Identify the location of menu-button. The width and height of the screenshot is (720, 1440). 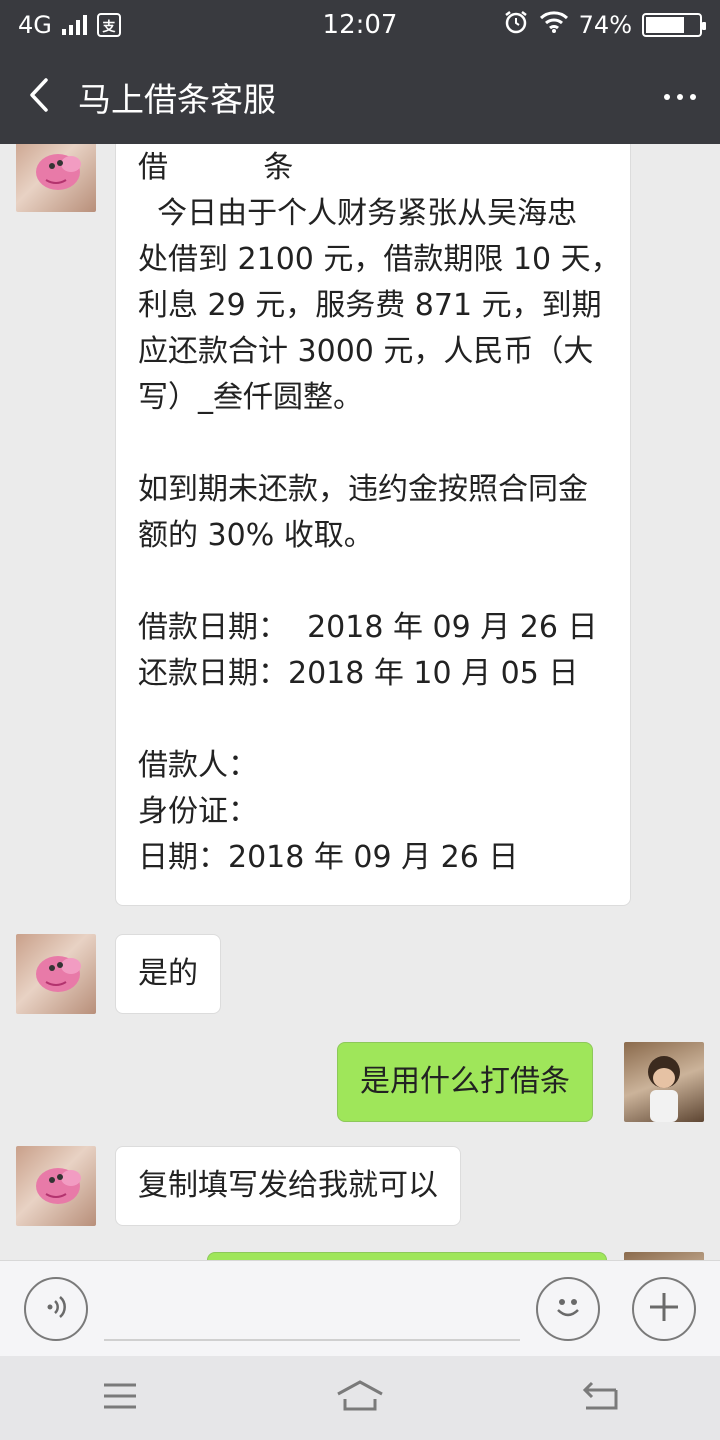
(120, 1398).